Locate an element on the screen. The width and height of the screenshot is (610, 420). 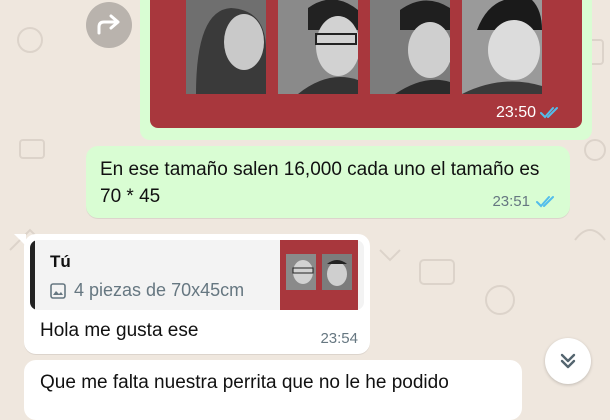
quote-accent-bar is located at coordinates (32, 275).